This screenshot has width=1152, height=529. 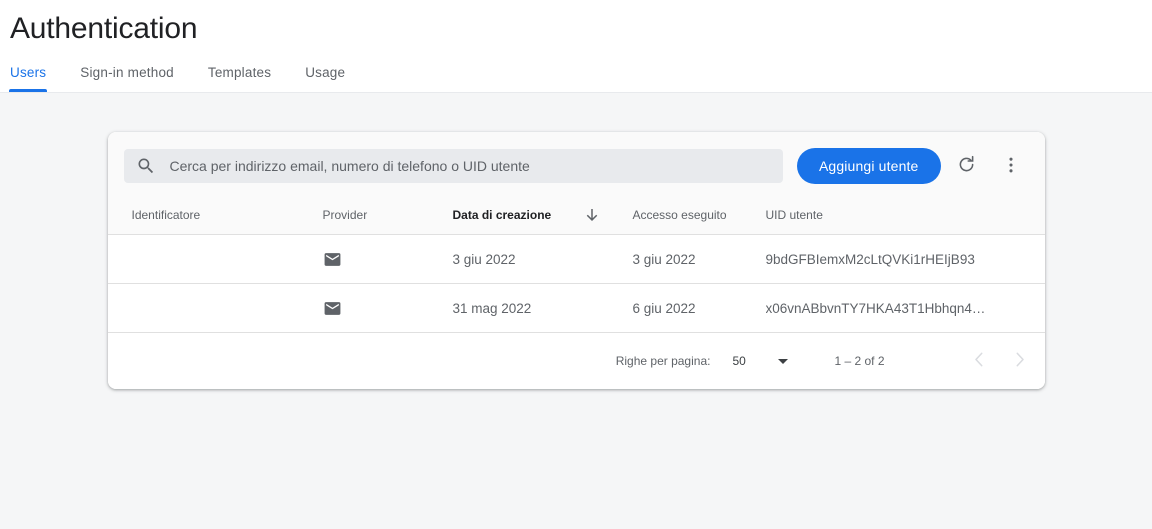 I want to click on cell-signed-in: 3 giu 2022, so click(x=699, y=259).